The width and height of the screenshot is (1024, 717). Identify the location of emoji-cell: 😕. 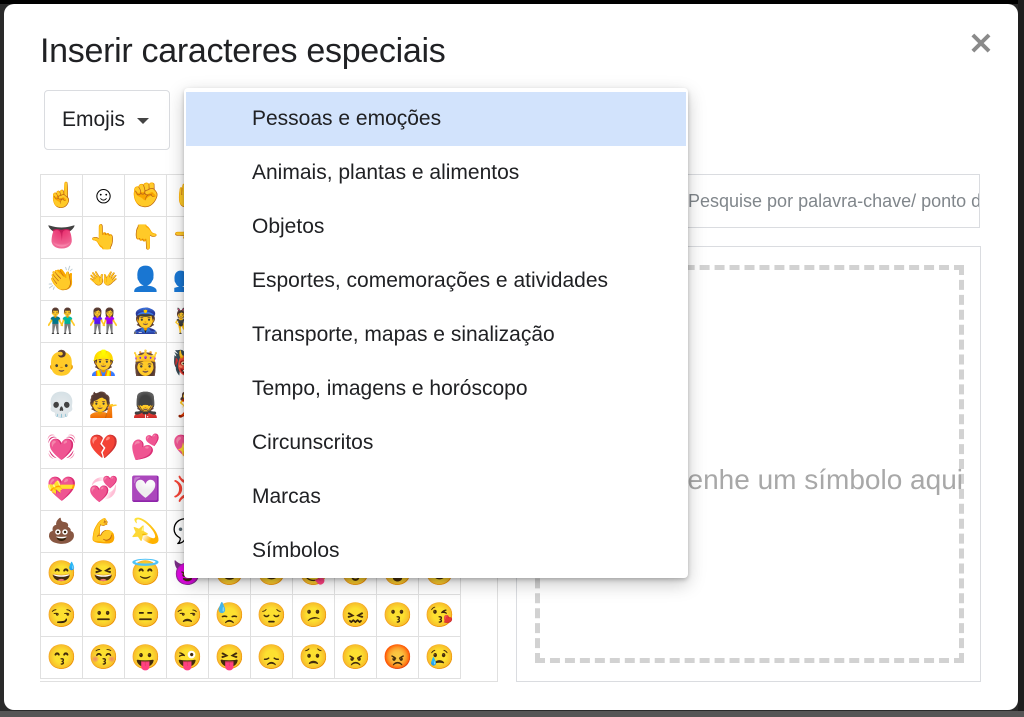
(314, 616).